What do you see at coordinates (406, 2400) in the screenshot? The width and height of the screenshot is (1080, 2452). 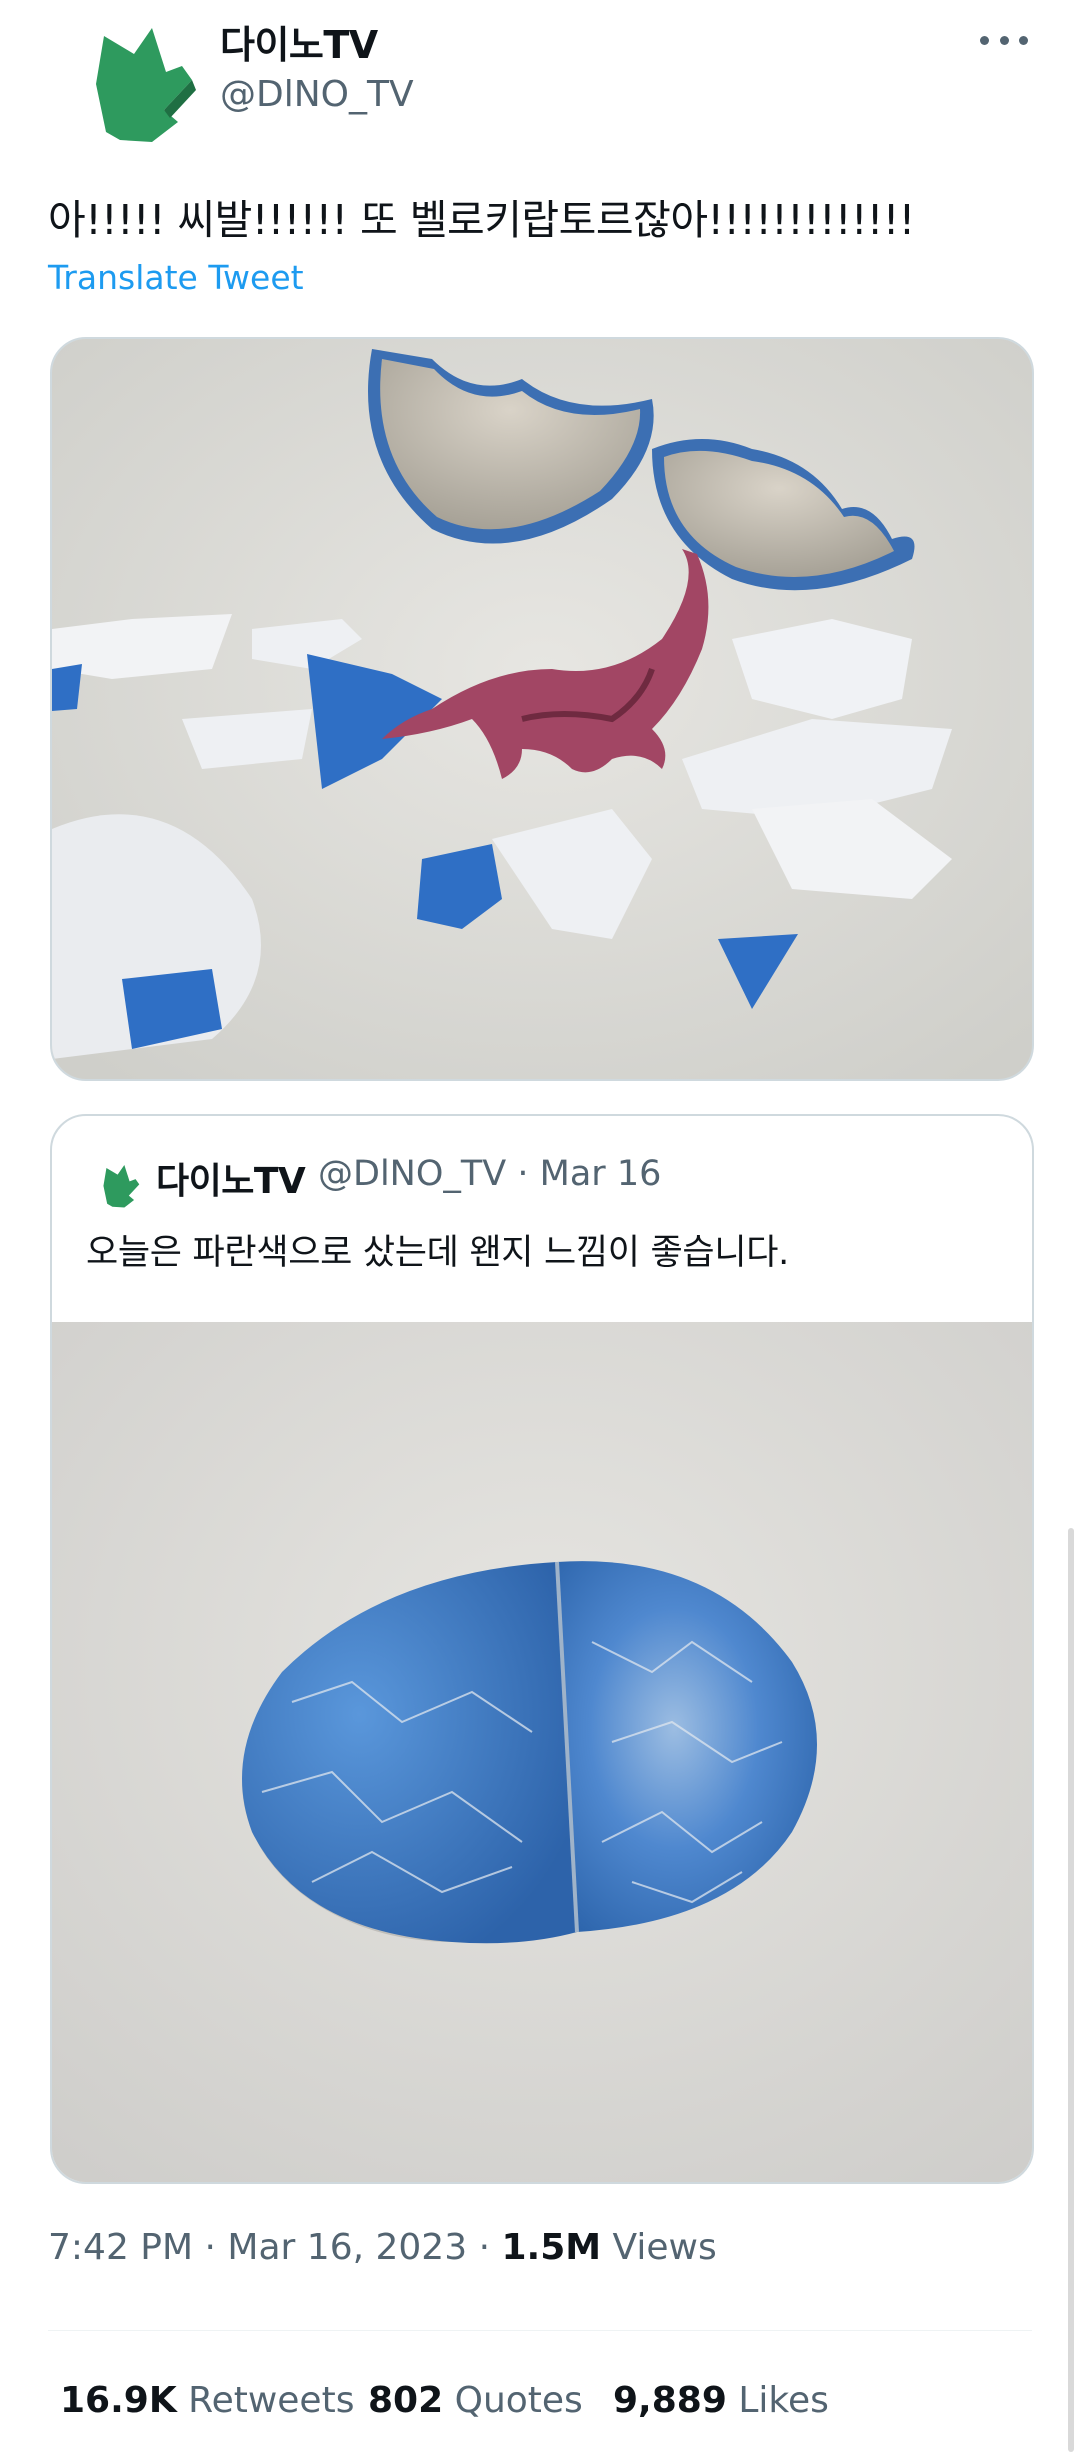 I see `quotes-count: 802` at bounding box center [406, 2400].